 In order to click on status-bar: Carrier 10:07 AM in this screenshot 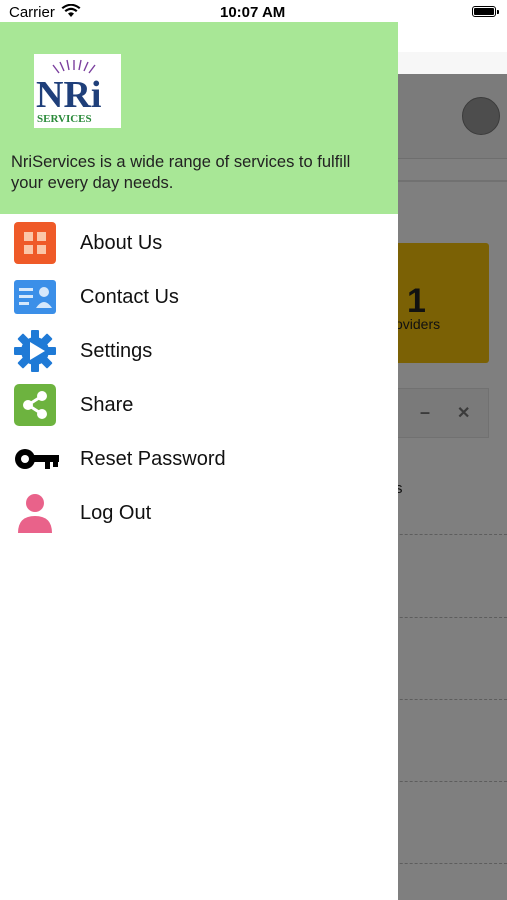, I will do `click(253, 11)`.